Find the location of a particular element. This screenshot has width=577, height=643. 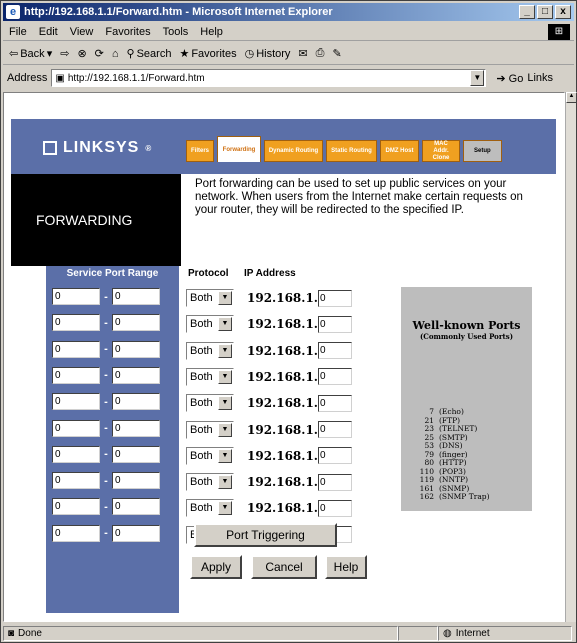

help-button: Help is located at coordinates (346, 567).